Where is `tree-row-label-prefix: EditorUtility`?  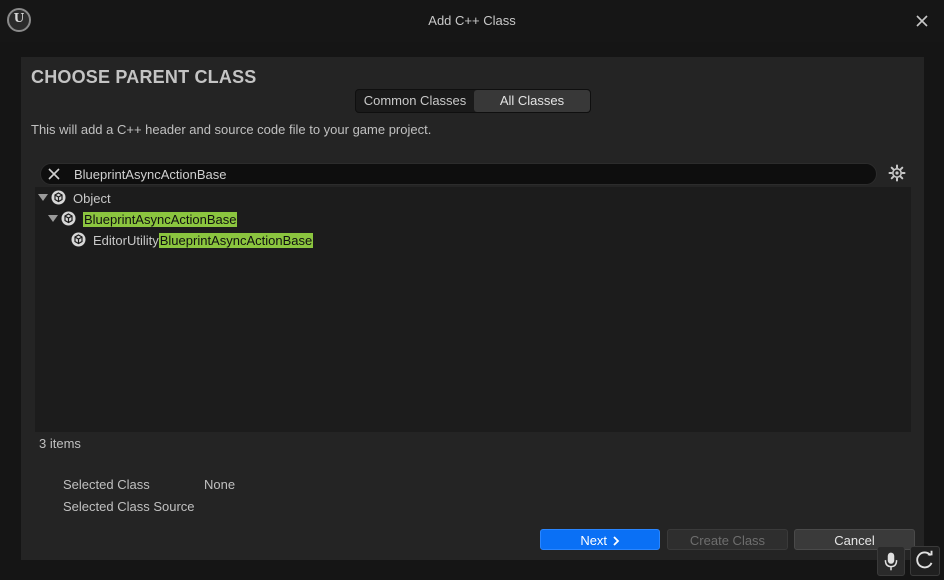
tree-row-label-prefix: EditorUtility is located at coordinates (126, 240).